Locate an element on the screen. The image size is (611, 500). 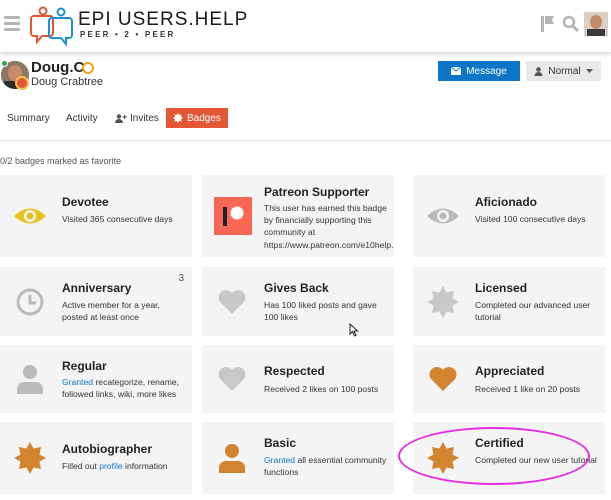
badge-description: Received 1 like on 20 posts is located at coordinates (528, 389).